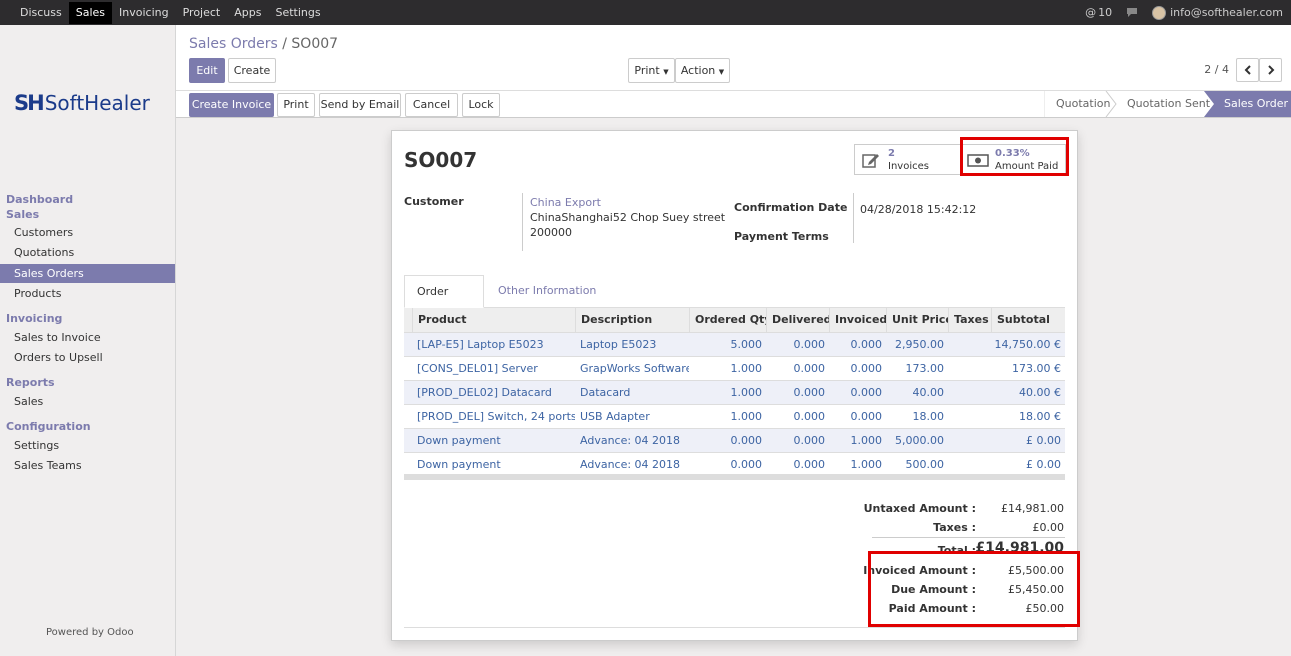 This screenshot has width=1291, height=656. I want to click on cell-unit-price: 2,950.00, so click(919, 344).